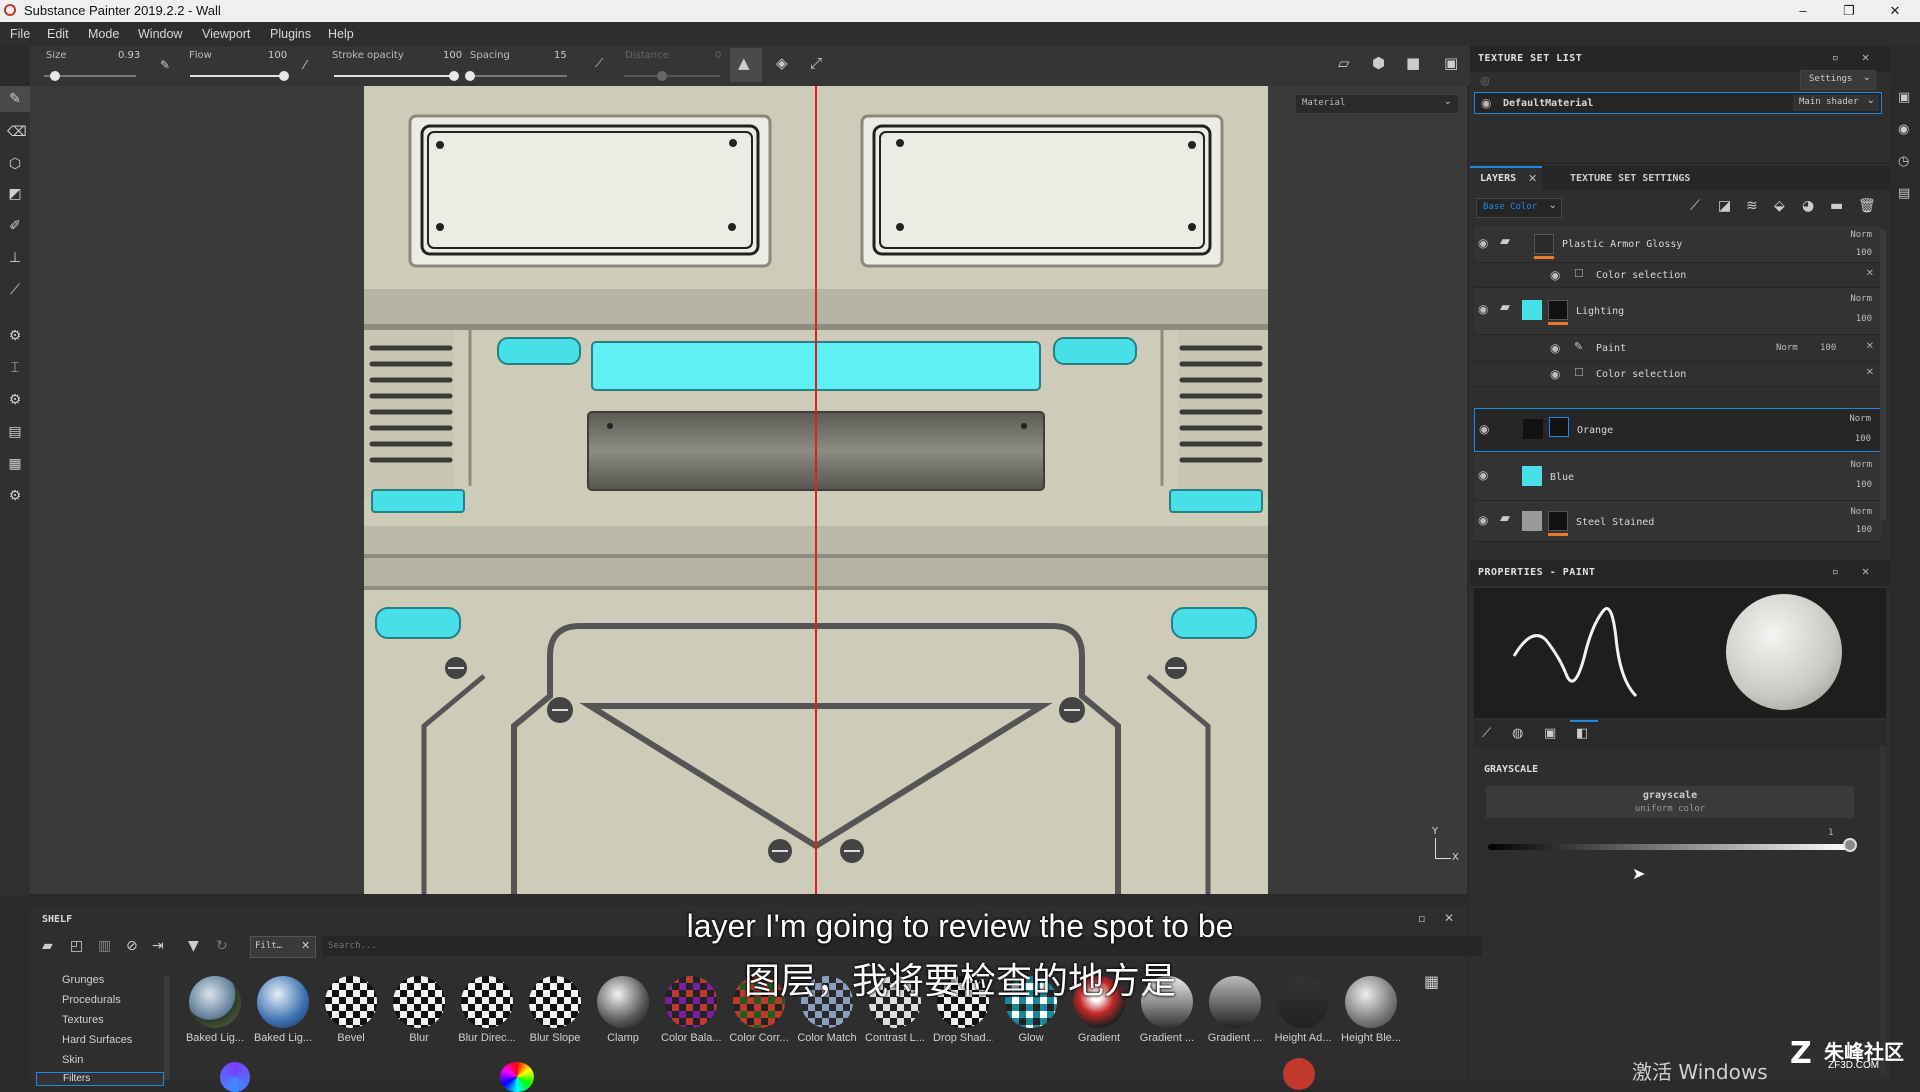 Image resolution: width=1920 pixels, height=1092 pixels. Describe the element at coordinates (165, 65) in the screenshot. I see `pen-pressure-icon: ✎` at that location.